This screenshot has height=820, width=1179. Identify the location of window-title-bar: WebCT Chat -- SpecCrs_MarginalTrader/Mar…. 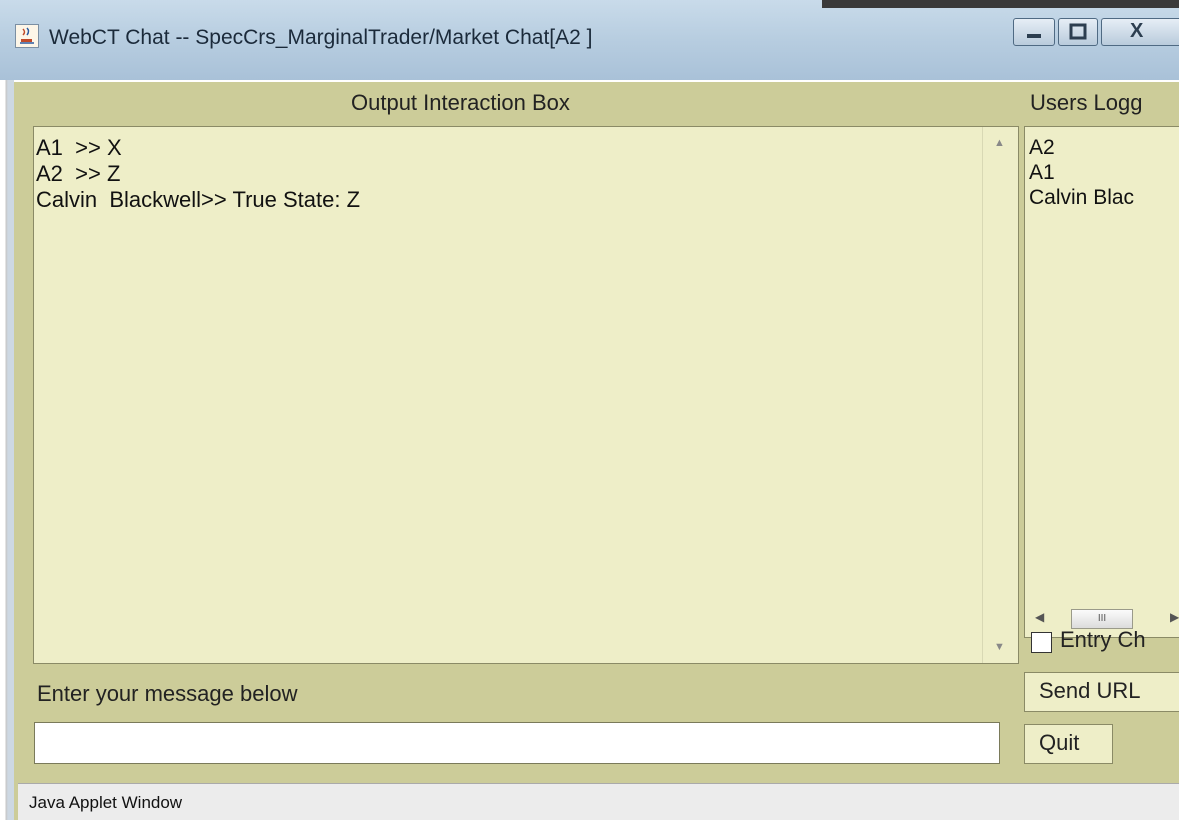
(589, 40).